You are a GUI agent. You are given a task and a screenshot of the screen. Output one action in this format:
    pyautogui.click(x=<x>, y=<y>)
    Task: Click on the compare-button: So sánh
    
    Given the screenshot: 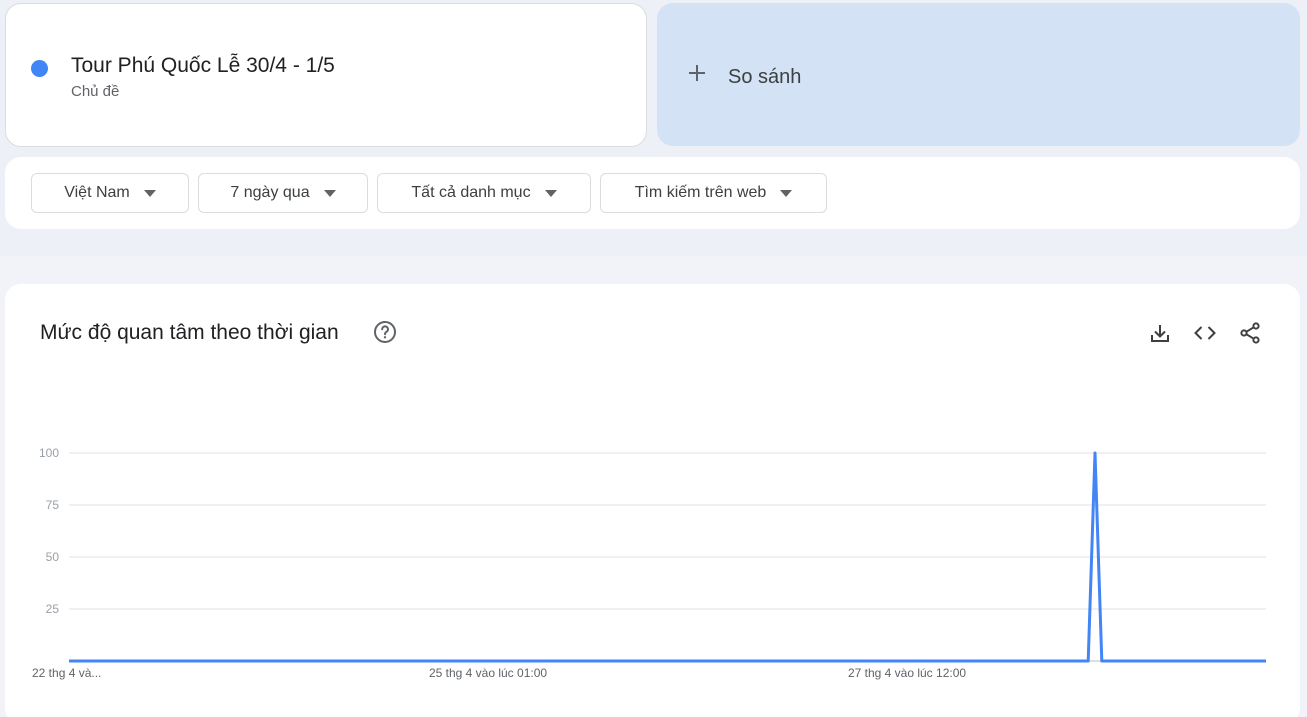 What is the action you would take?
    pyautogui.click(x=978, y=74)
    